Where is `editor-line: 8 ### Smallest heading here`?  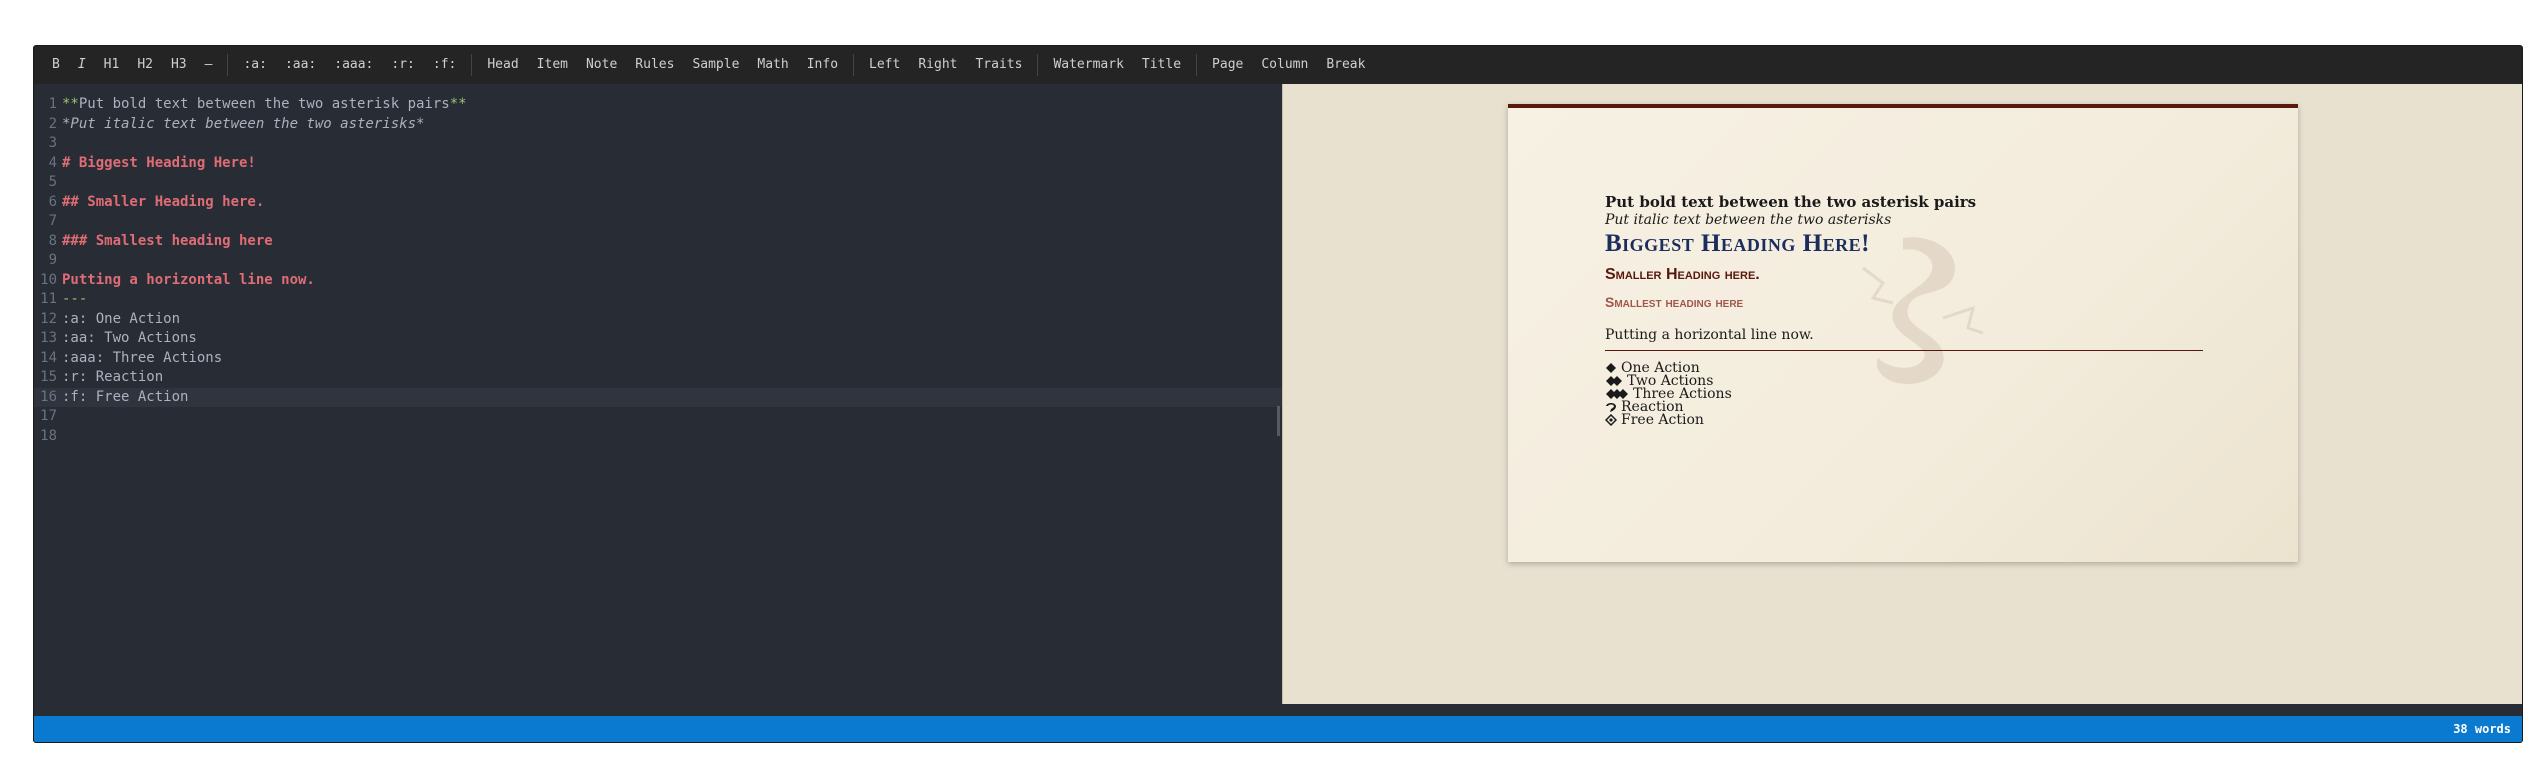
editor-line: 8 ### Smallest heading here is located at coordinates (658, 242).